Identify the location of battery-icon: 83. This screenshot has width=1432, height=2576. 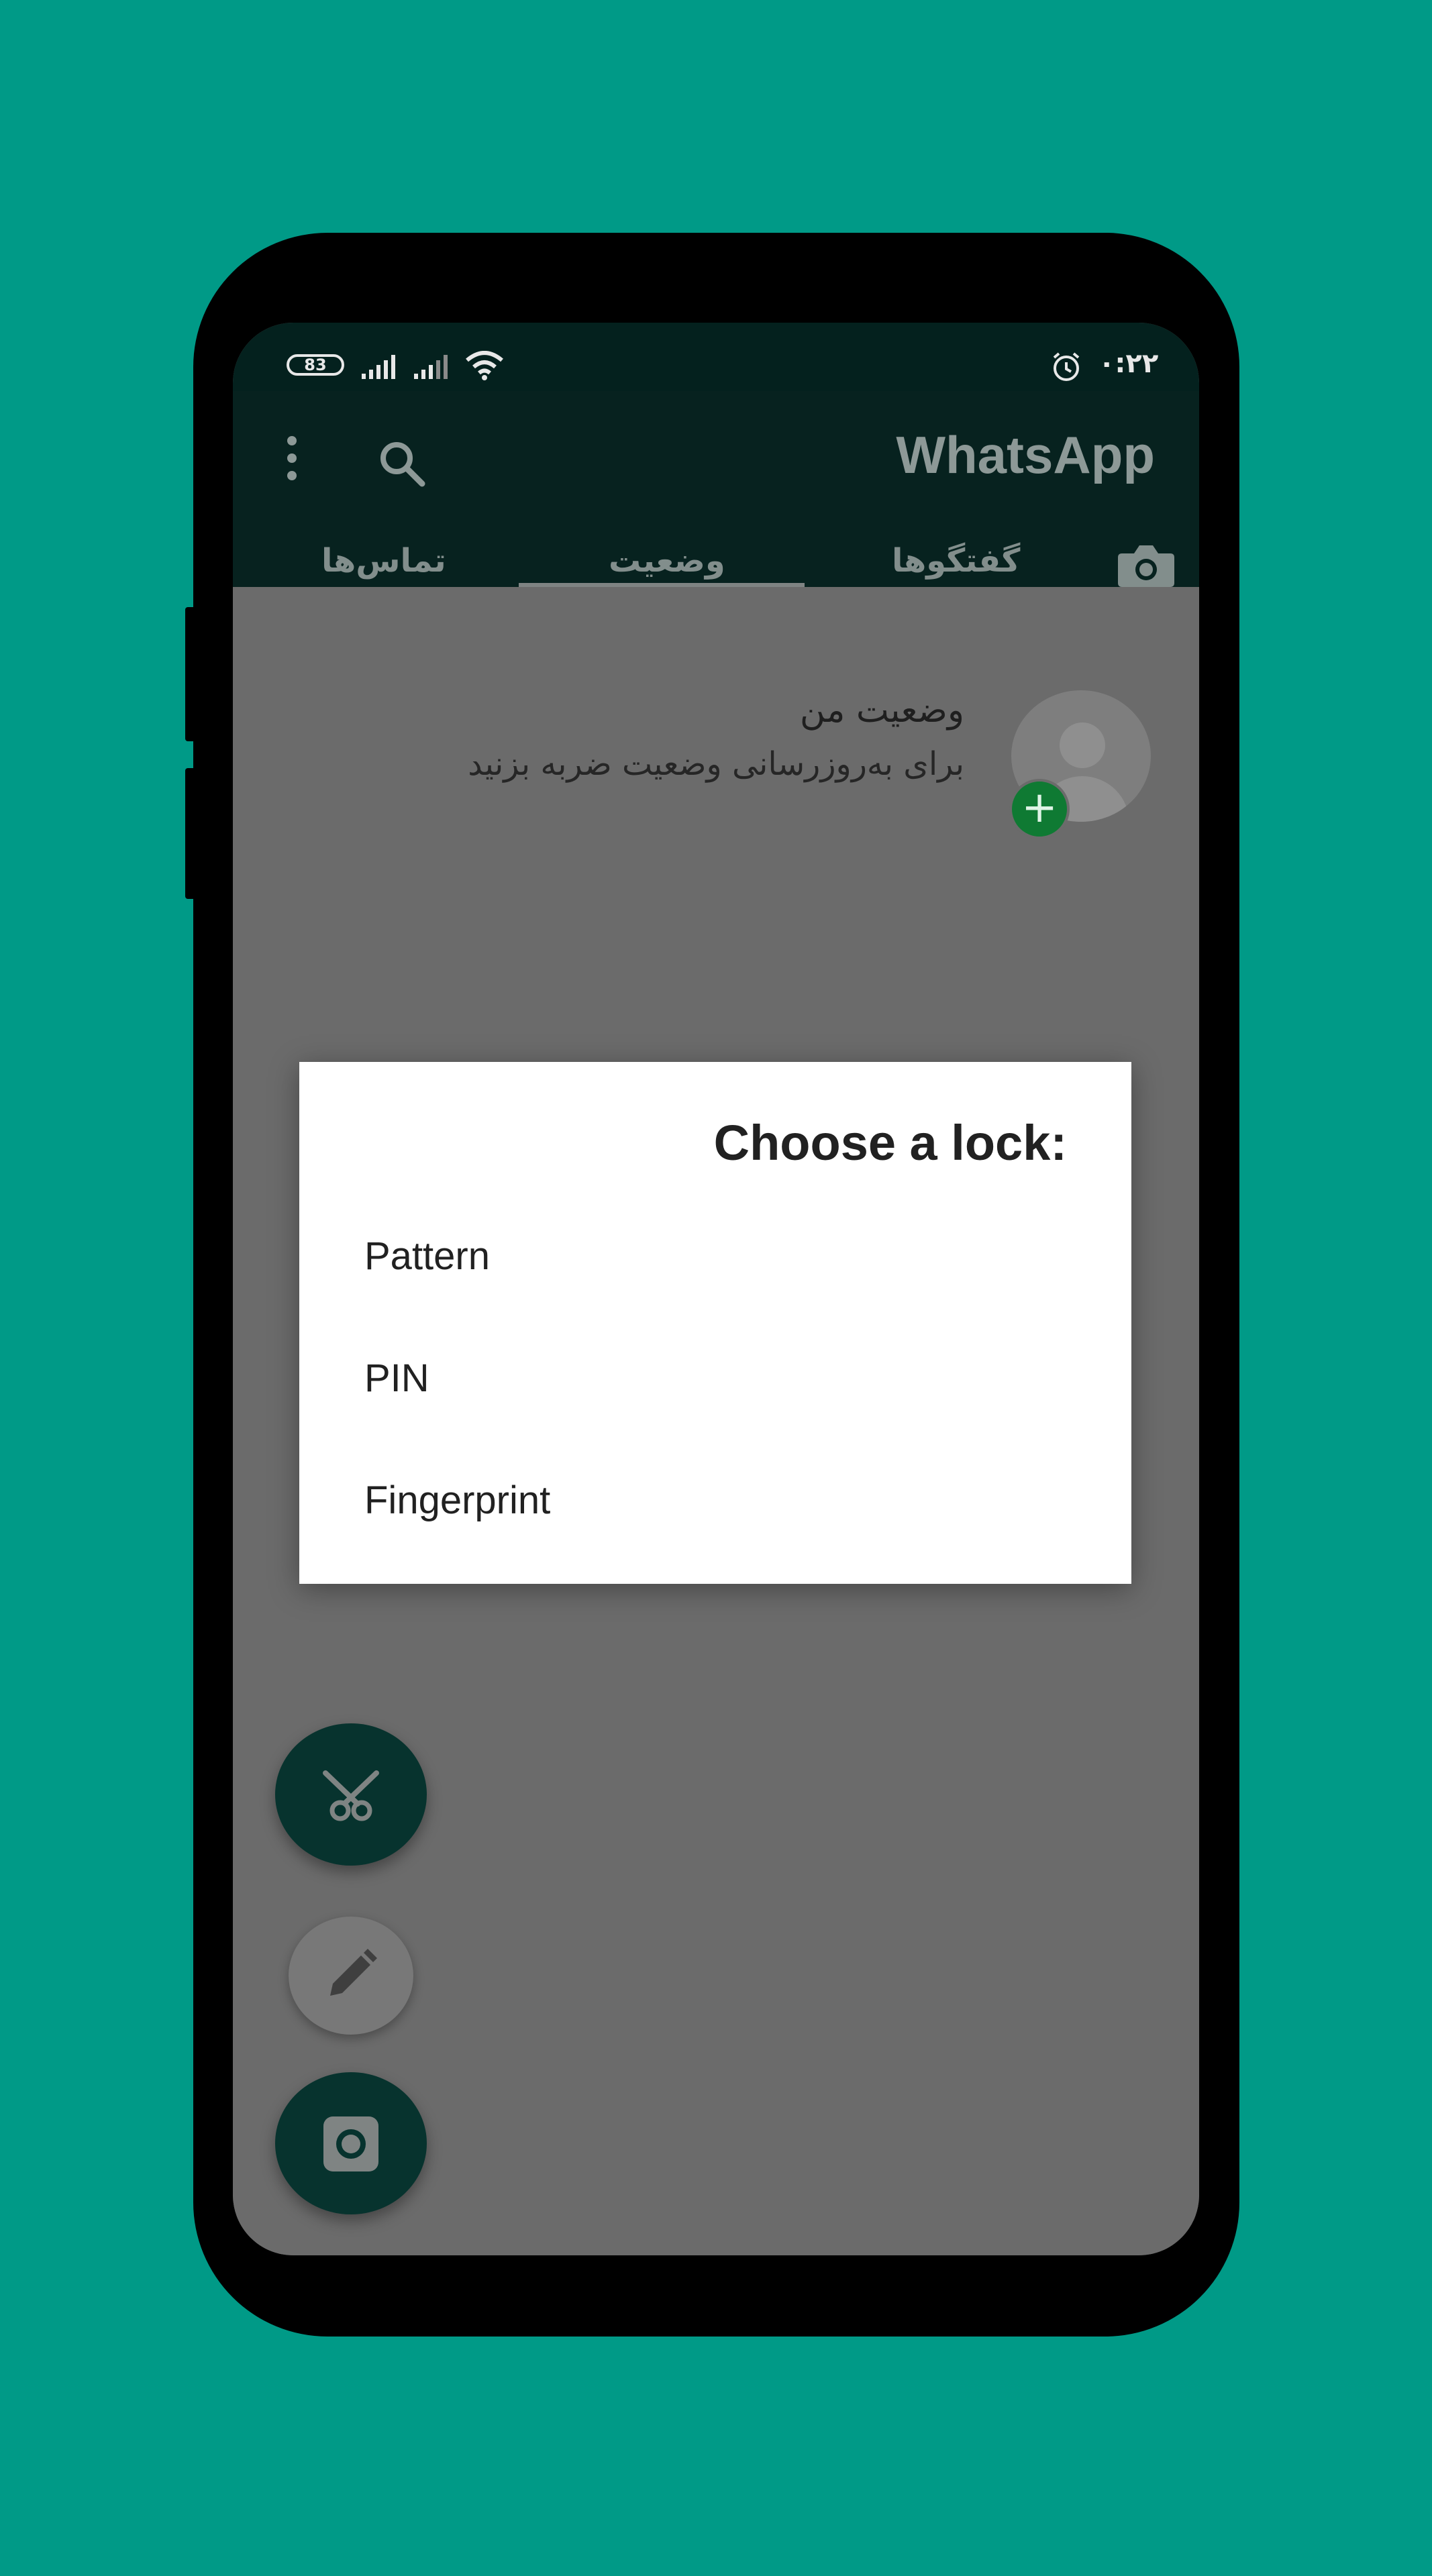
(315, 365).